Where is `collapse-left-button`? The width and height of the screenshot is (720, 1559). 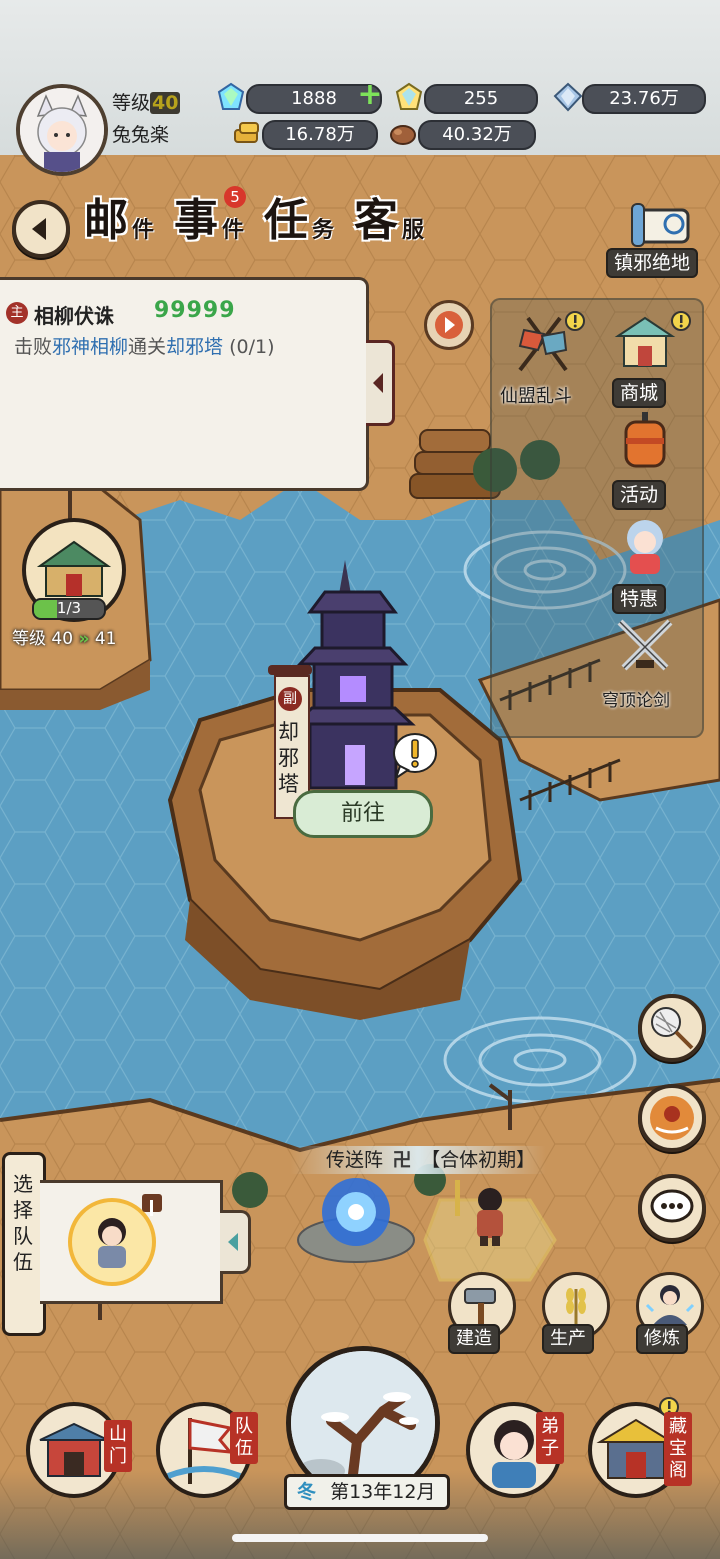
collapse-left-button is located at coordinates (41, 229).